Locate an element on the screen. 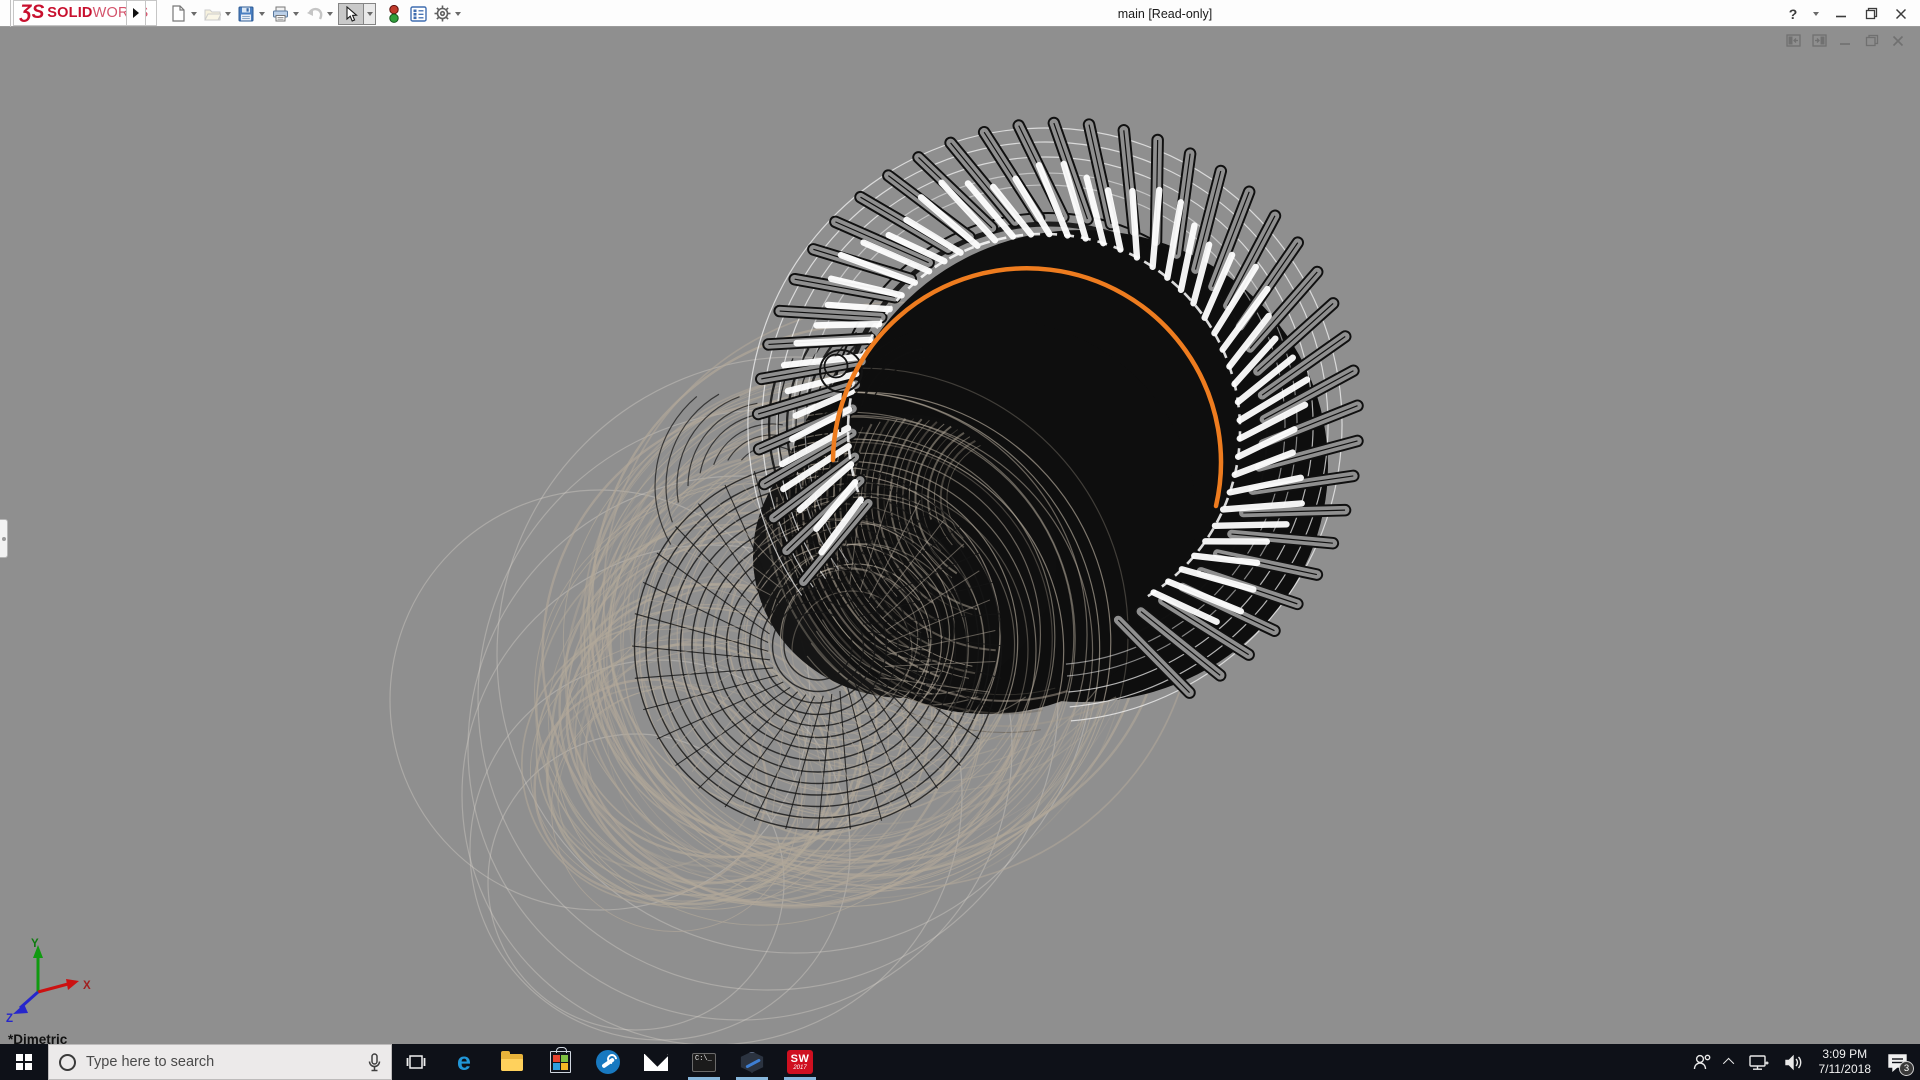 The width and height of the screenshot is (1920, 1080). mail-icon is located at coordinates (656, 1062).